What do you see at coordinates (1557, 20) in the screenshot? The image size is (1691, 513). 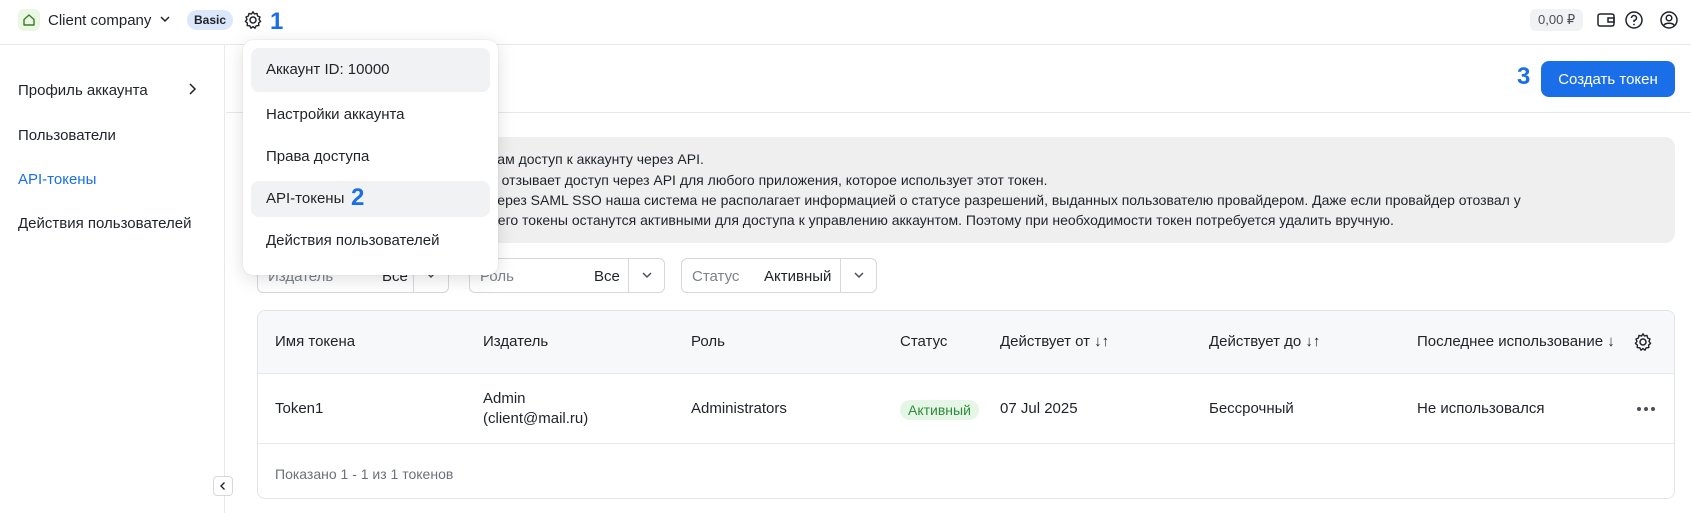 I see `balance-display: 0,00 ₽` at bounding box center [1557, 20].